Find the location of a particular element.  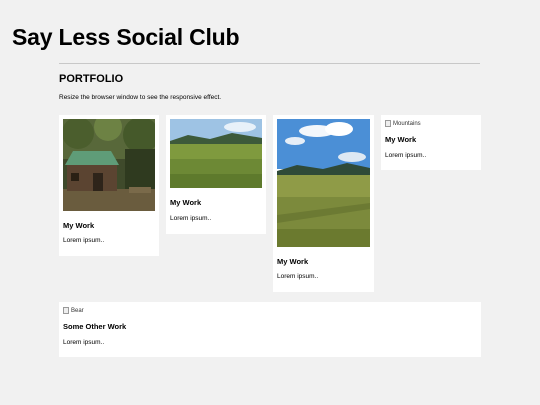

bear-image-placeholder: Bear is located at coordinates (270, 310).